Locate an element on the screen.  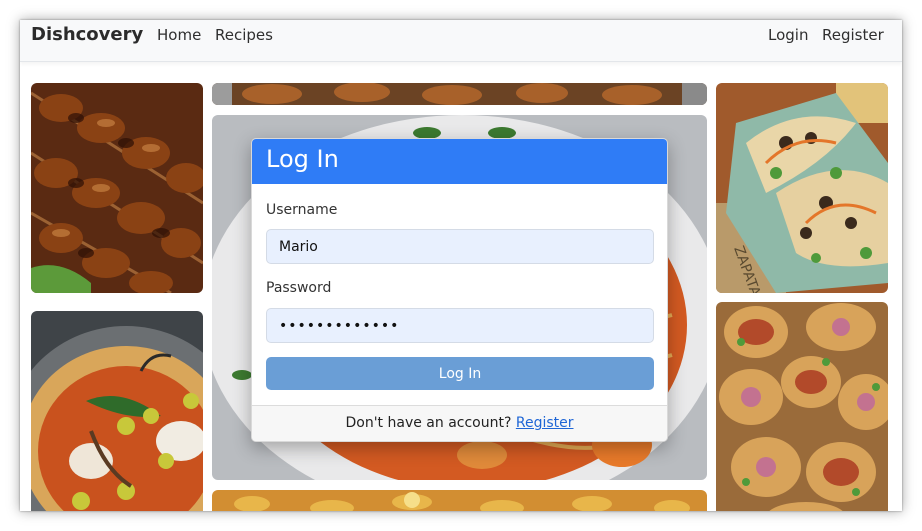
photo-top-strip is located at coordinates (459, 94).